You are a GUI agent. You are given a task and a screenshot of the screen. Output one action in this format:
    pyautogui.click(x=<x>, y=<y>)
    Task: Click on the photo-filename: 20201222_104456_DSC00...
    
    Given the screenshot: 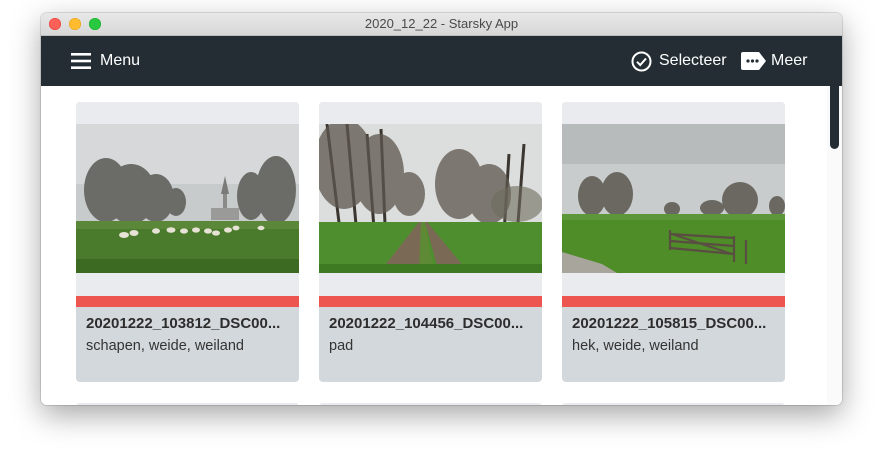 What is the action you would take?
    pyautogui.click(x=426, y=323)
    